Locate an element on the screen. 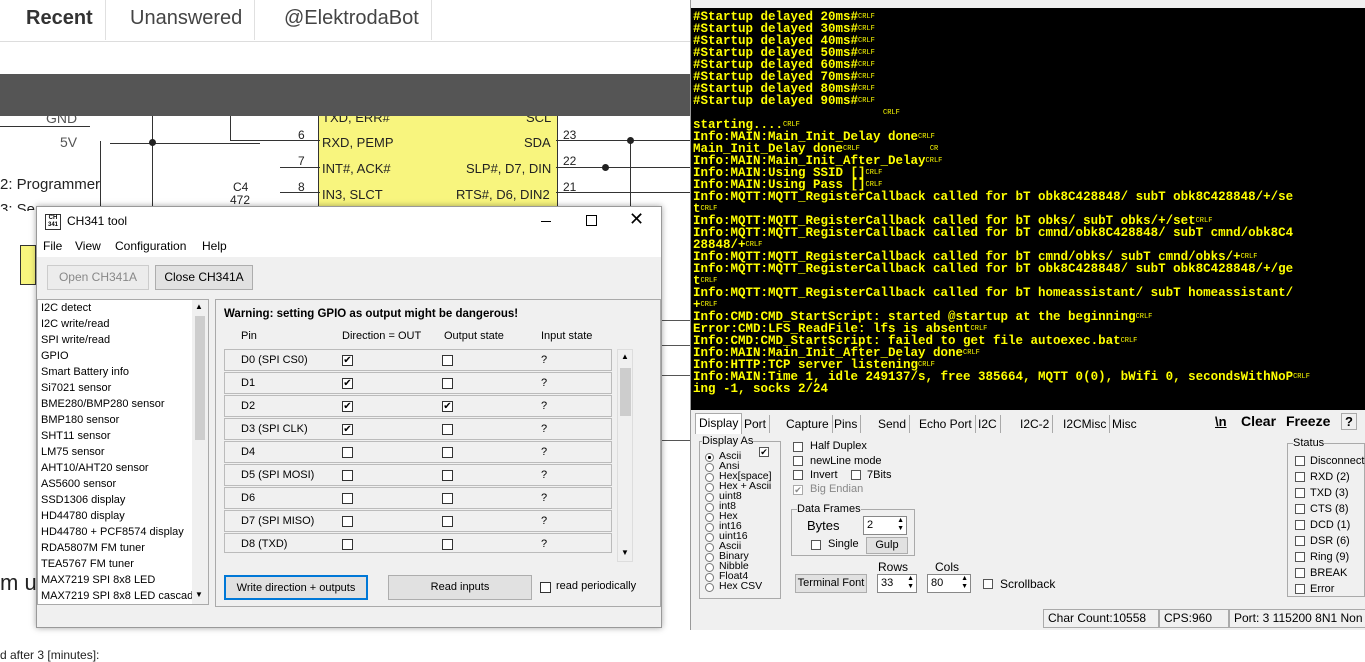  list-item: SPI write/read is located at coordinates (75, 340).